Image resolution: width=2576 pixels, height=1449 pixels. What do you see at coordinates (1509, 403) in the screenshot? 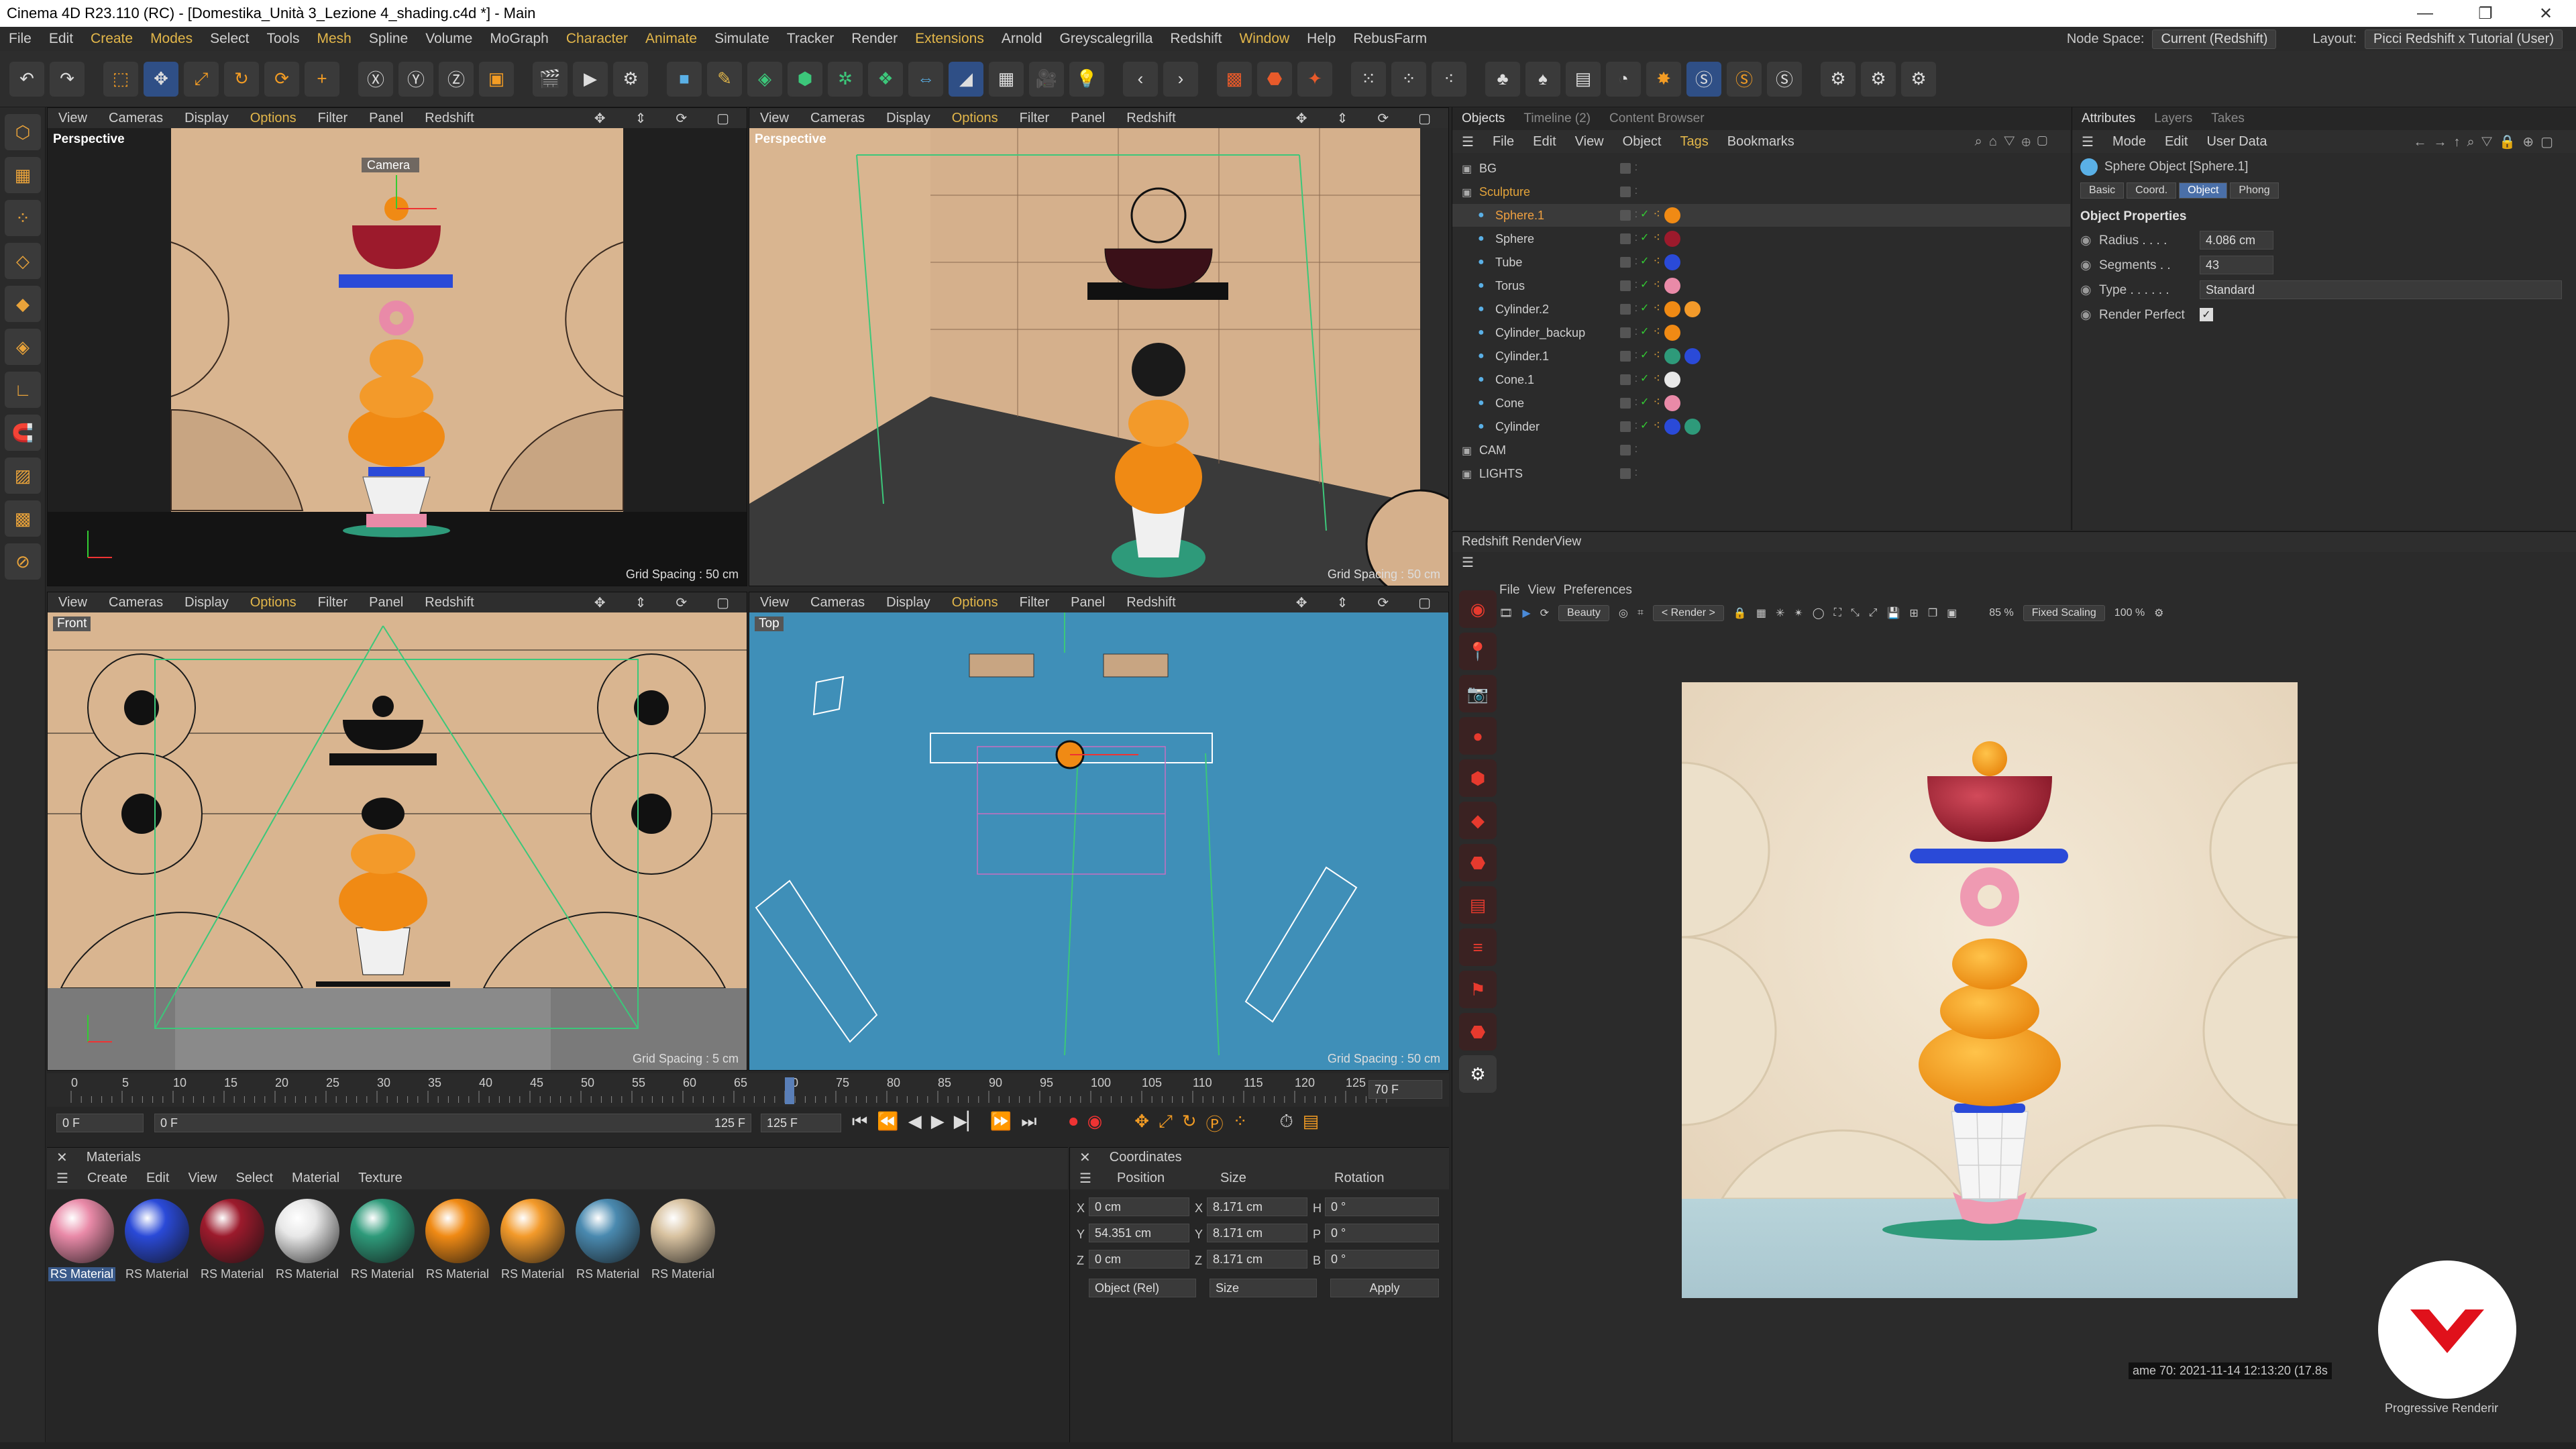
I see `object-name: Cone` at bounding box center [1509, 403].